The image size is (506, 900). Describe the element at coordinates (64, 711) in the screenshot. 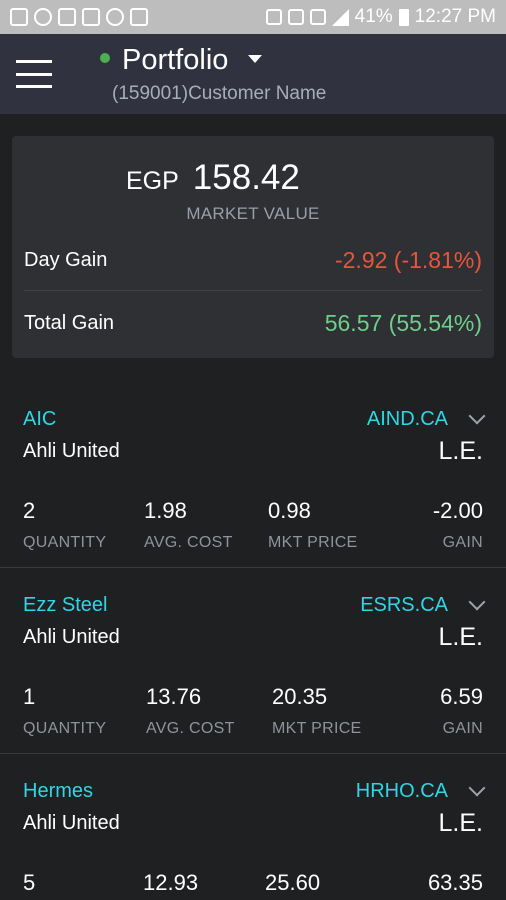

I see `quantity-stat: 1 QUANTITY` at that location.